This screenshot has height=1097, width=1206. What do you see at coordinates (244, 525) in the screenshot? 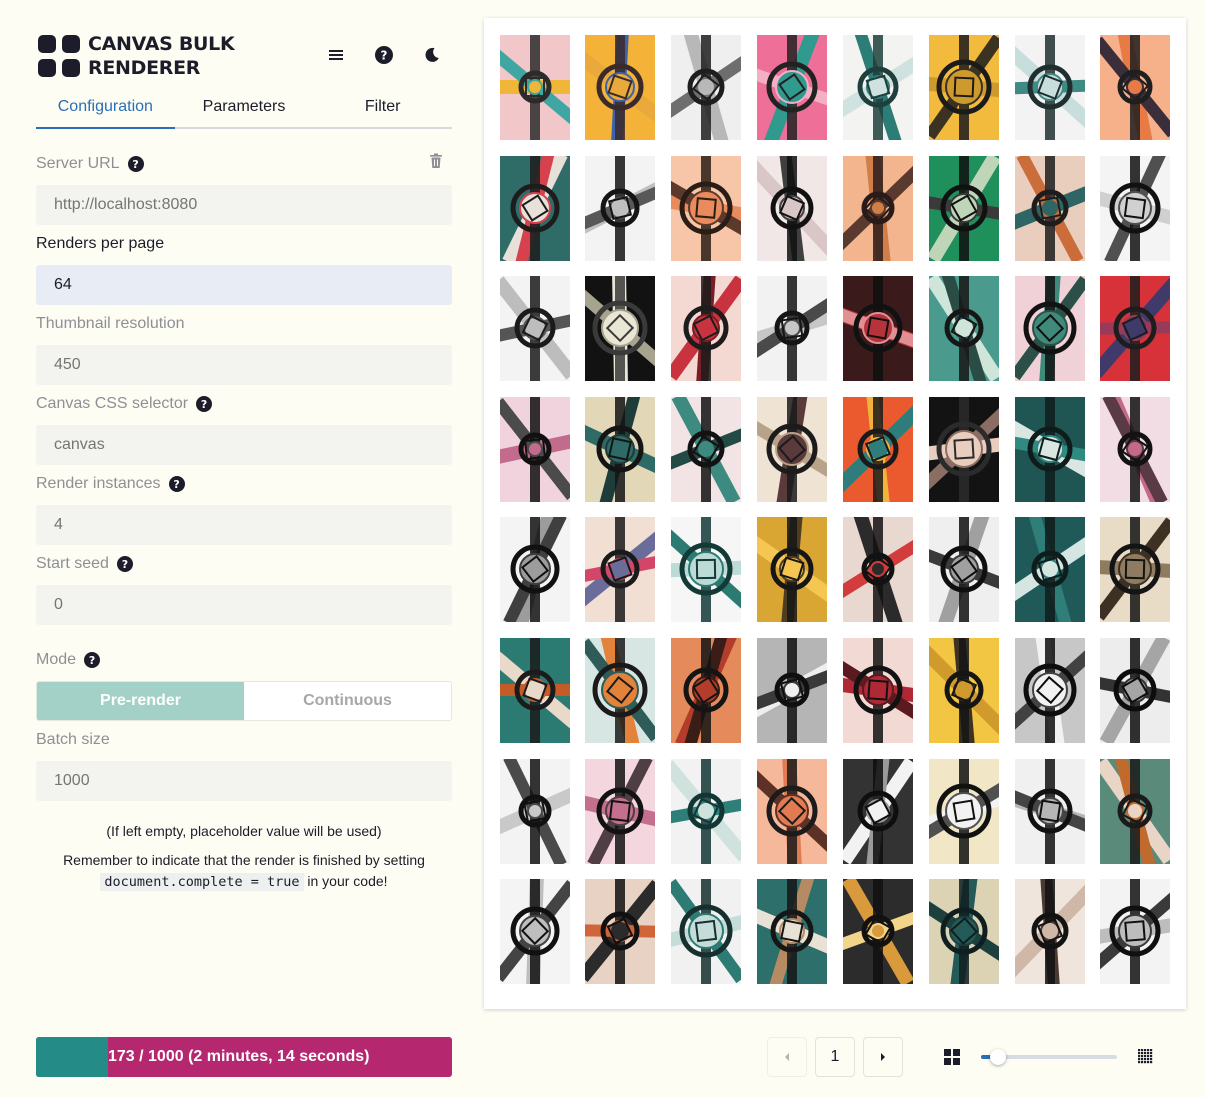
I see `render-instances-input` at bounding box center [244, 525].